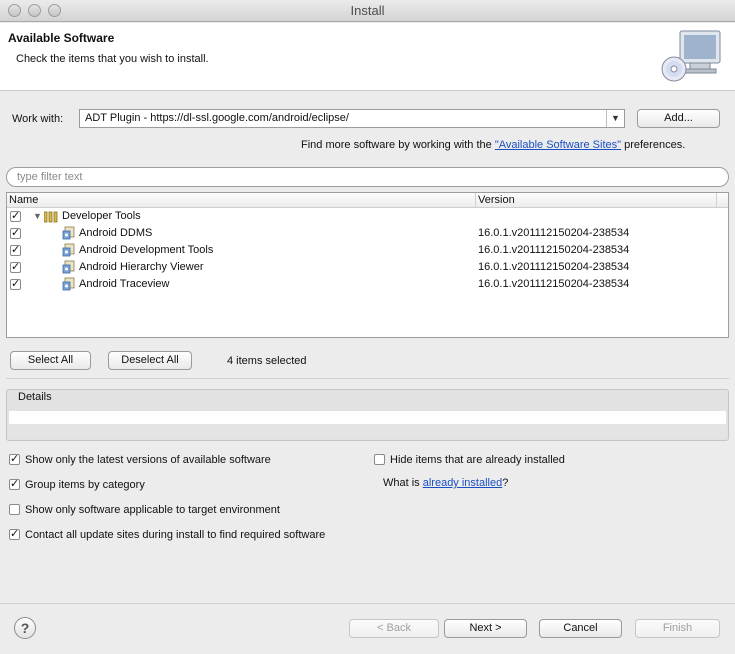 The image size is (735, 654). Describe the element at coordinates (14, 10) in the screenshot. I see `close-window-button` at that location.